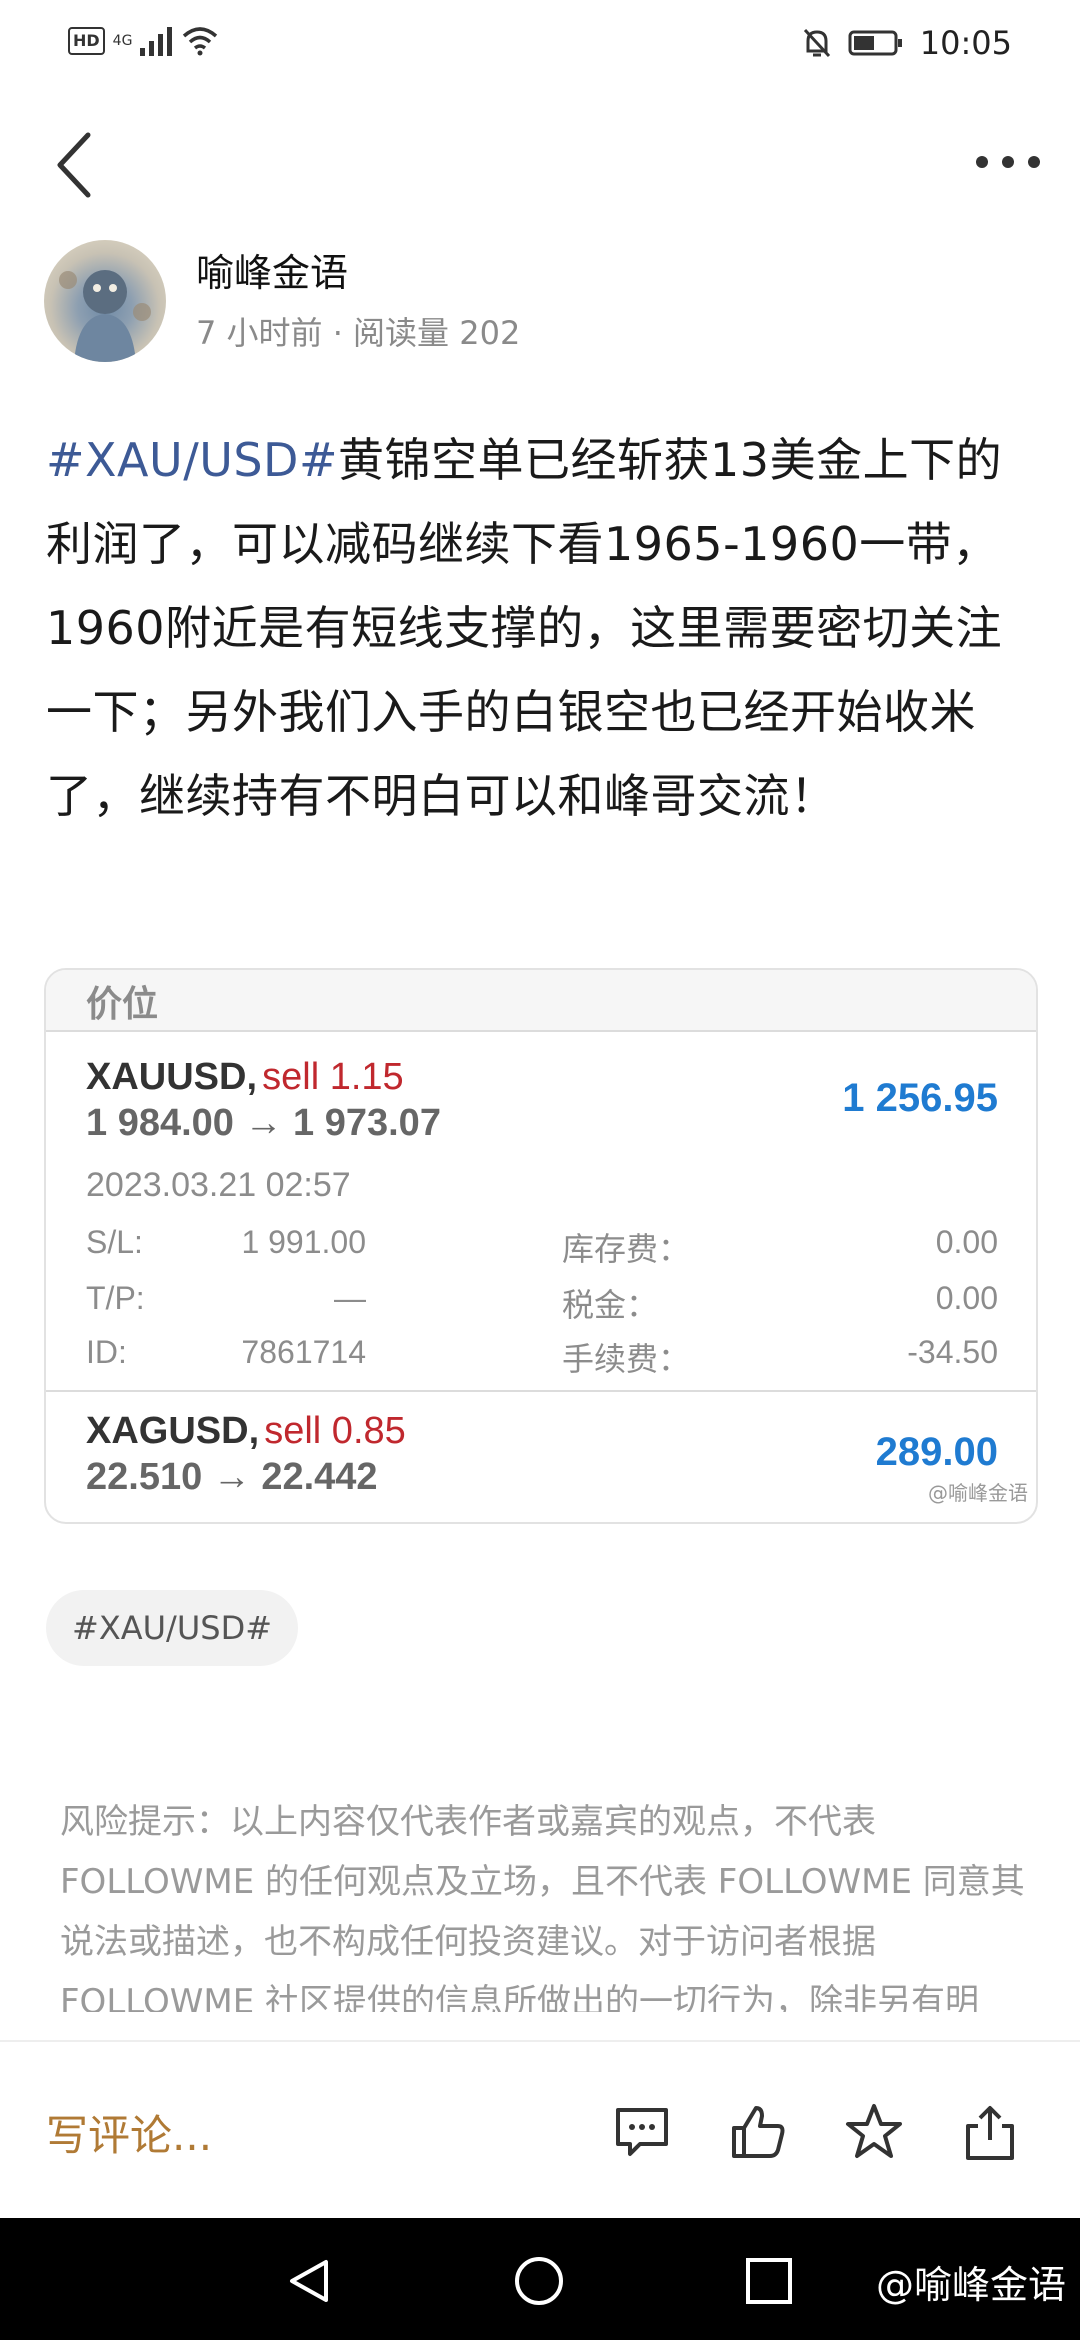  I want to click on nav-home-button, so click(539, 2281).